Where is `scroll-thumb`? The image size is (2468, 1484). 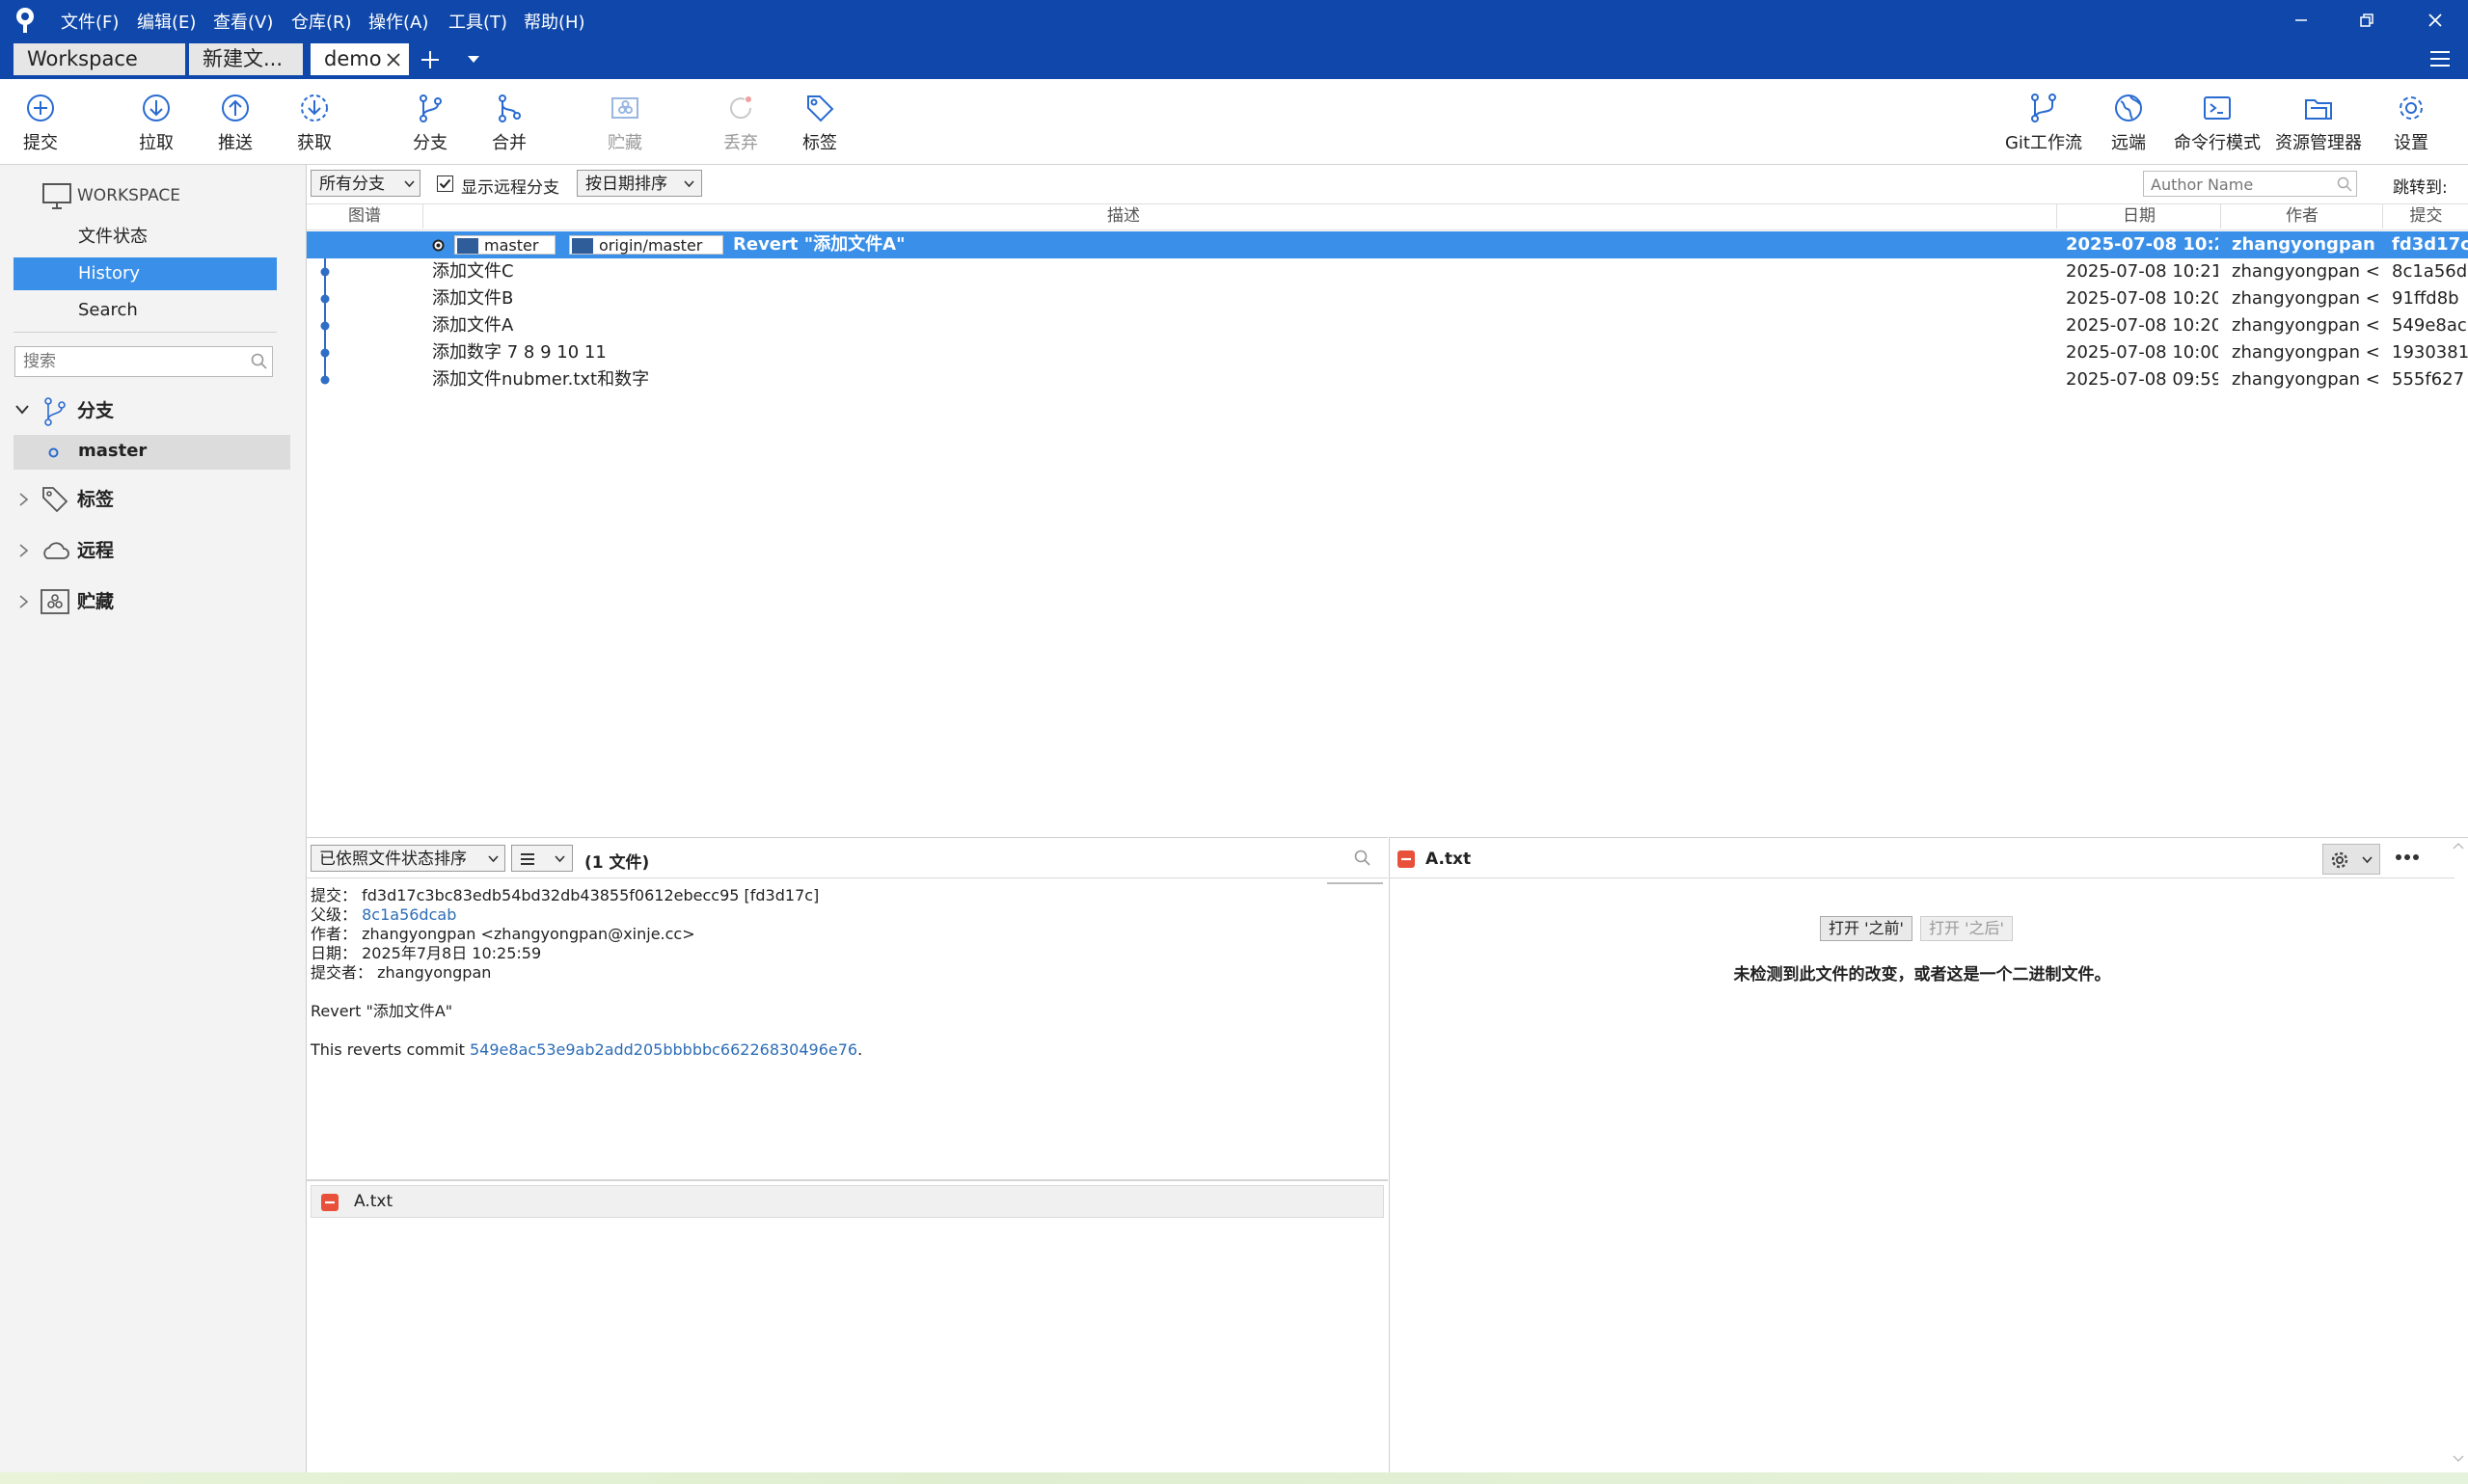 scroll-thumb is located at coordinates (1355, 883).